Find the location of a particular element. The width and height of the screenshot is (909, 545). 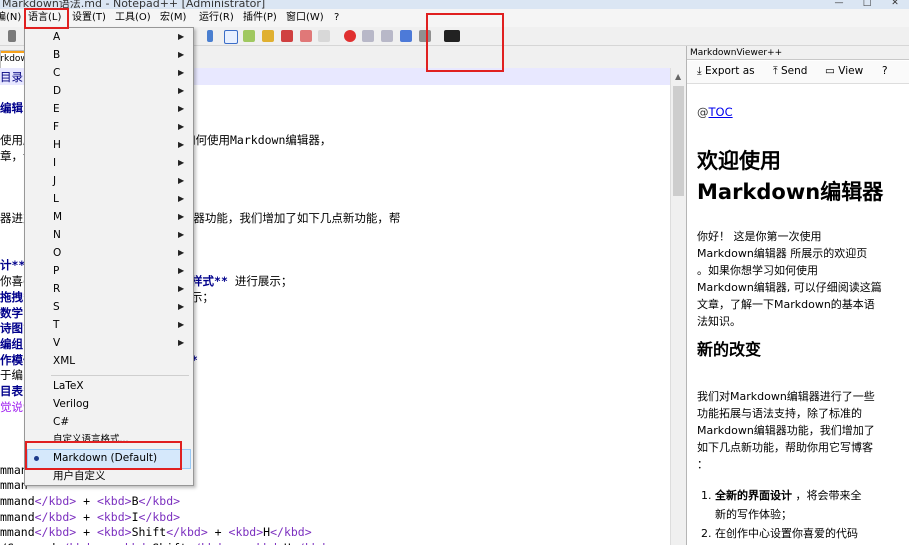

menu-item-letter: T is located at coordinates (56, 325).